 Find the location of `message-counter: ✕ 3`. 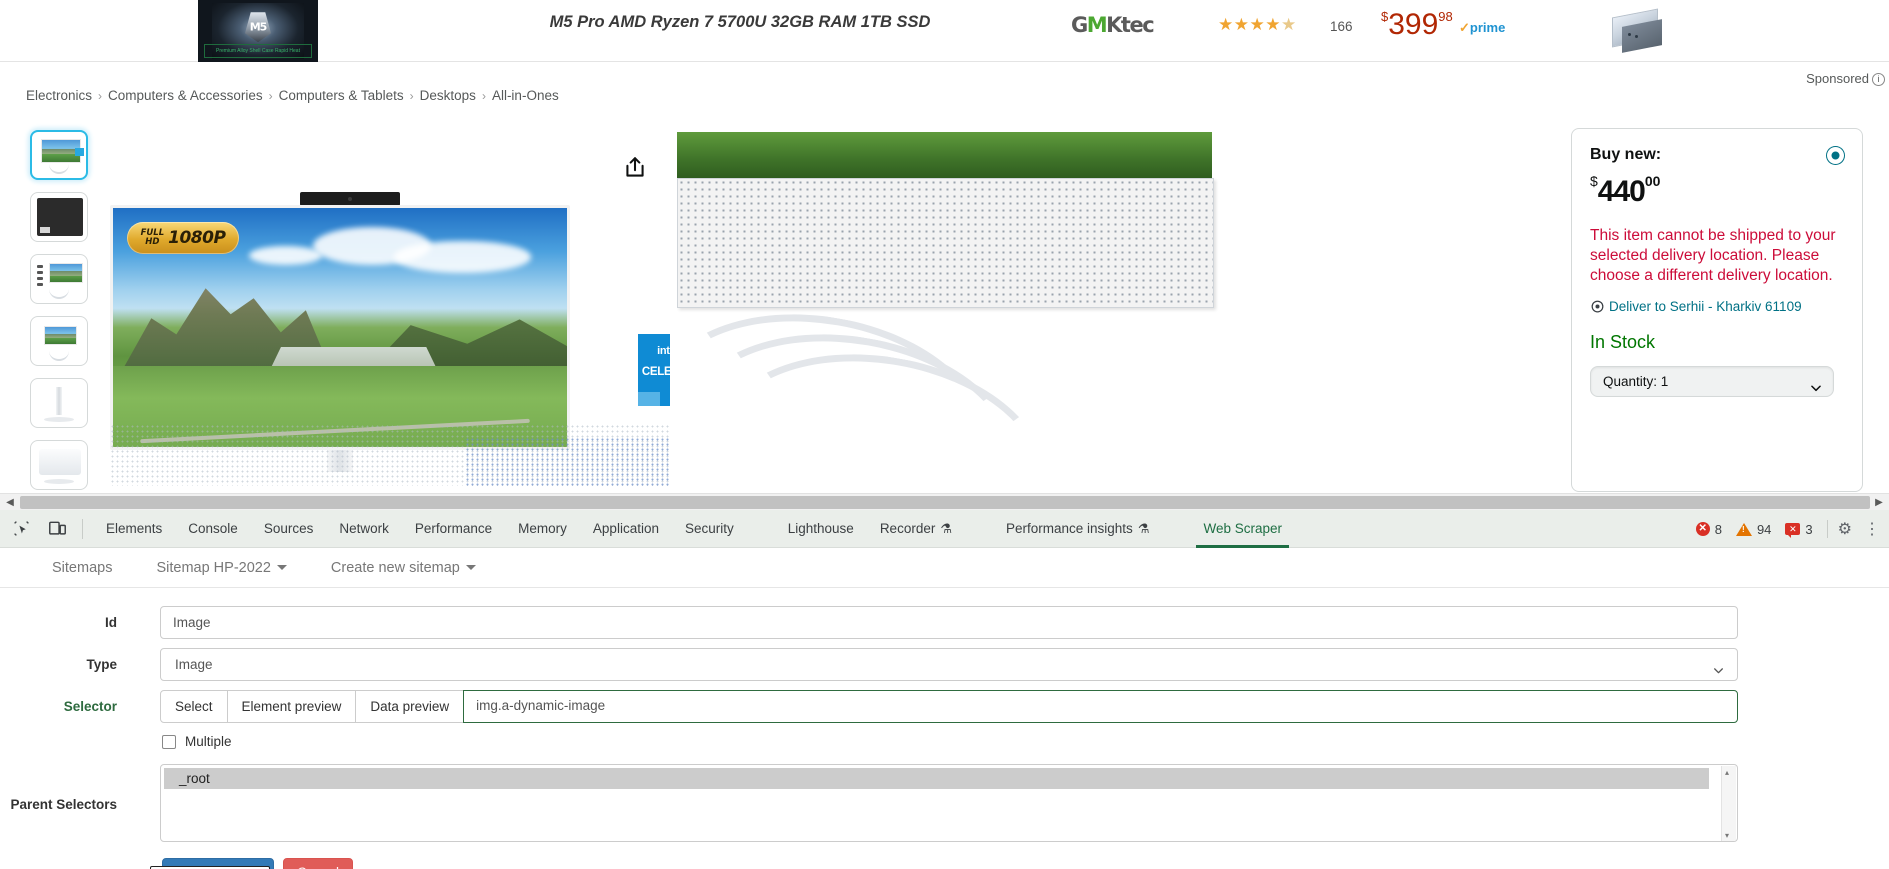

message-counter: ✕ 3 is located at coordinates (1799, 530).